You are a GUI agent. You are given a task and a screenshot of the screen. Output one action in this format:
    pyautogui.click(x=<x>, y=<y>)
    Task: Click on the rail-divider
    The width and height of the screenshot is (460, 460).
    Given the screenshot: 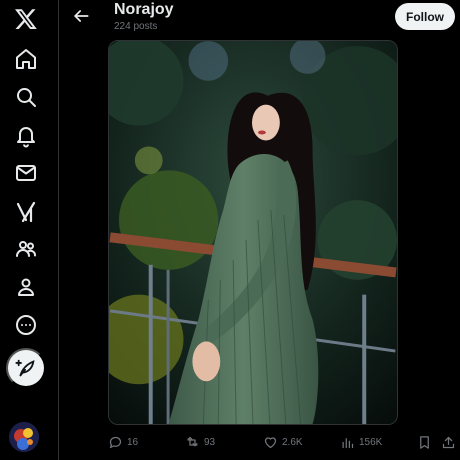 What is the action you would take?
    pyautogui.click(x=58, y=230)
    